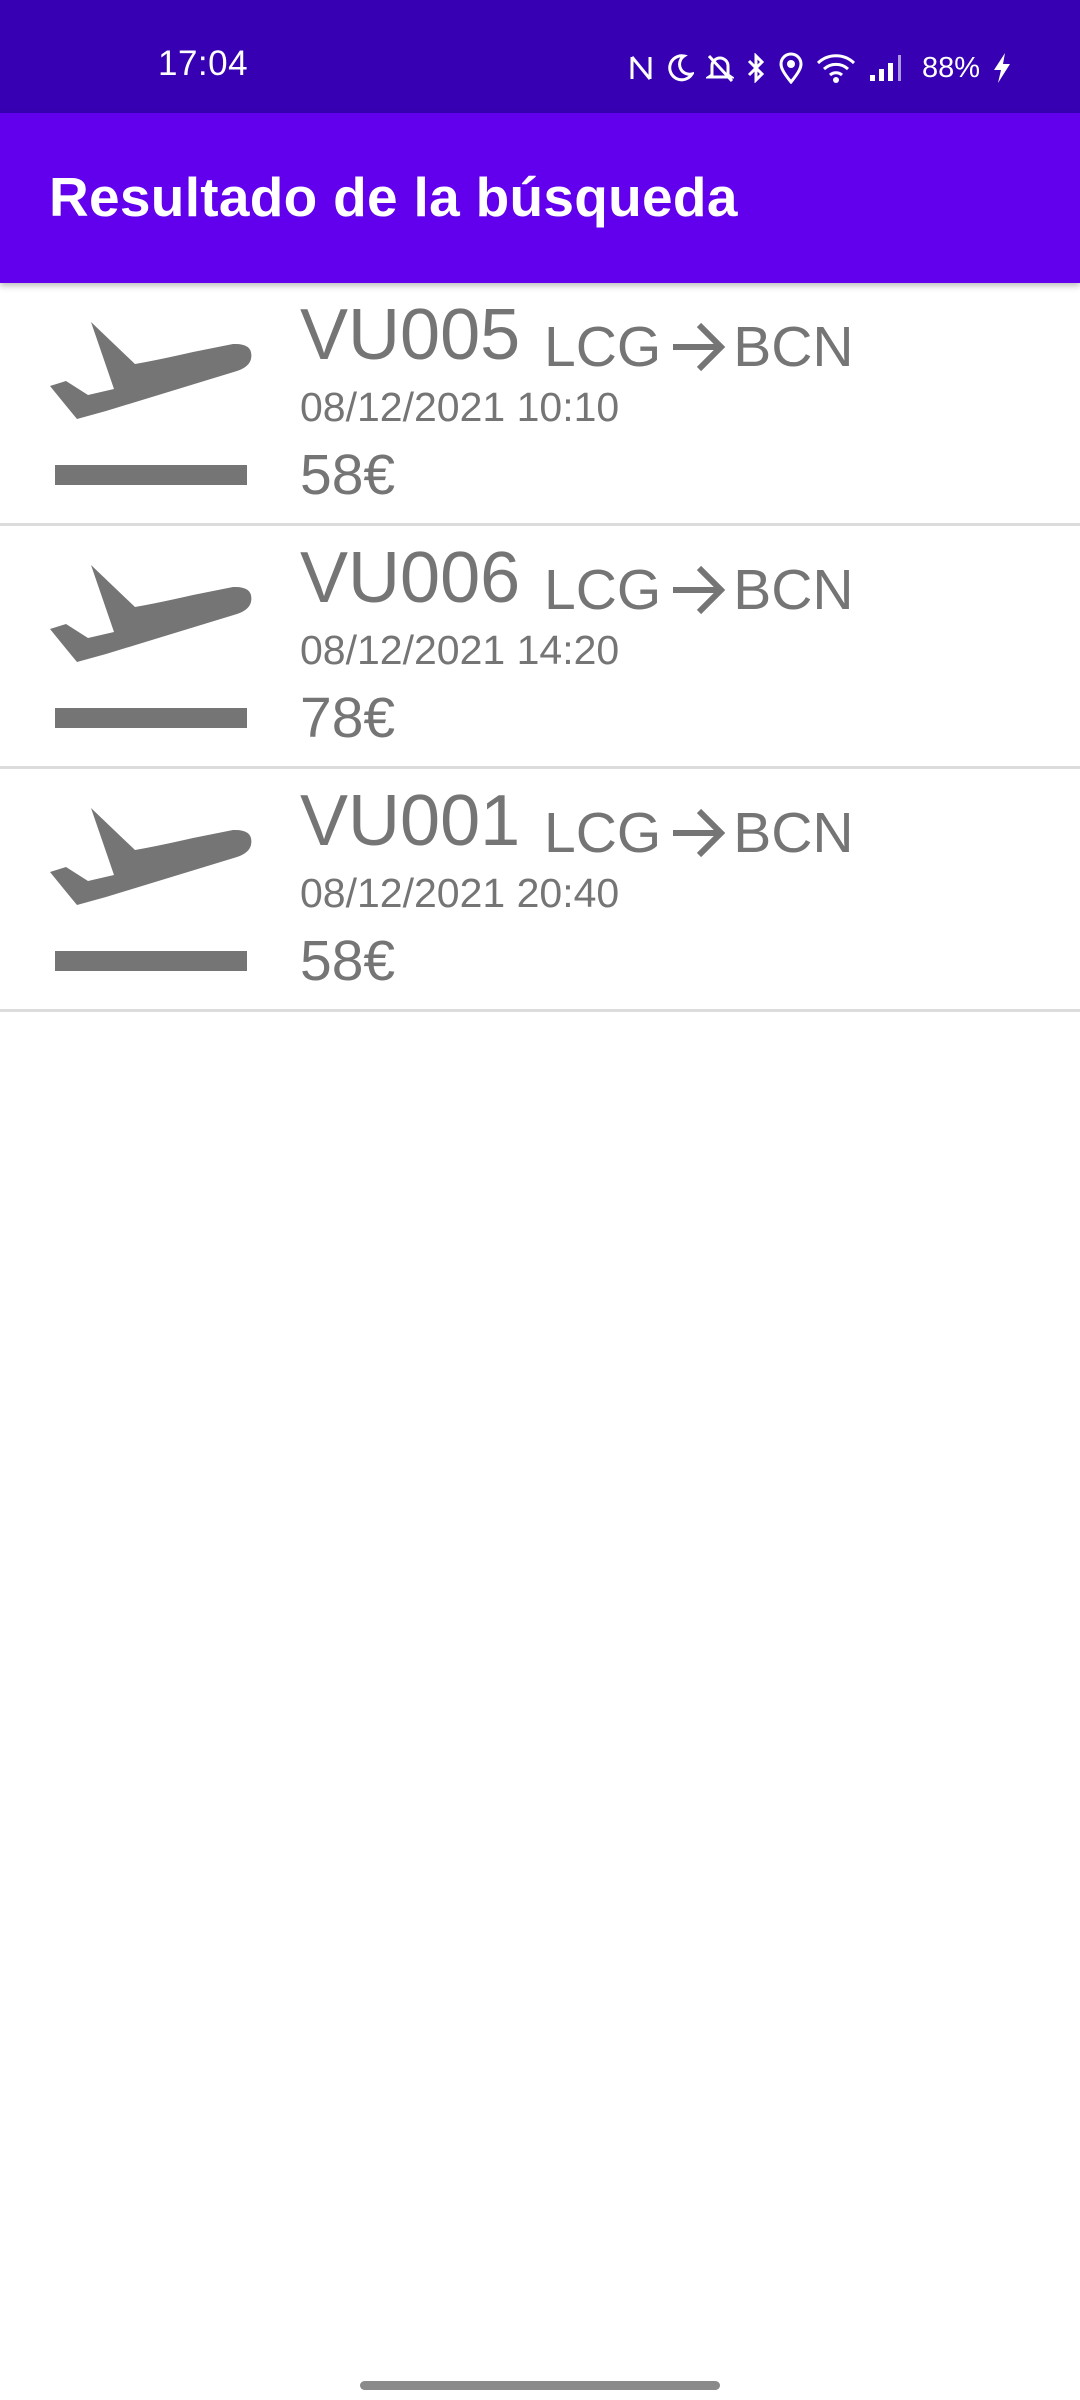 The height and width of the screenshot is (2400, 1080). I want to click on charging-icon, so click(1002, 68).